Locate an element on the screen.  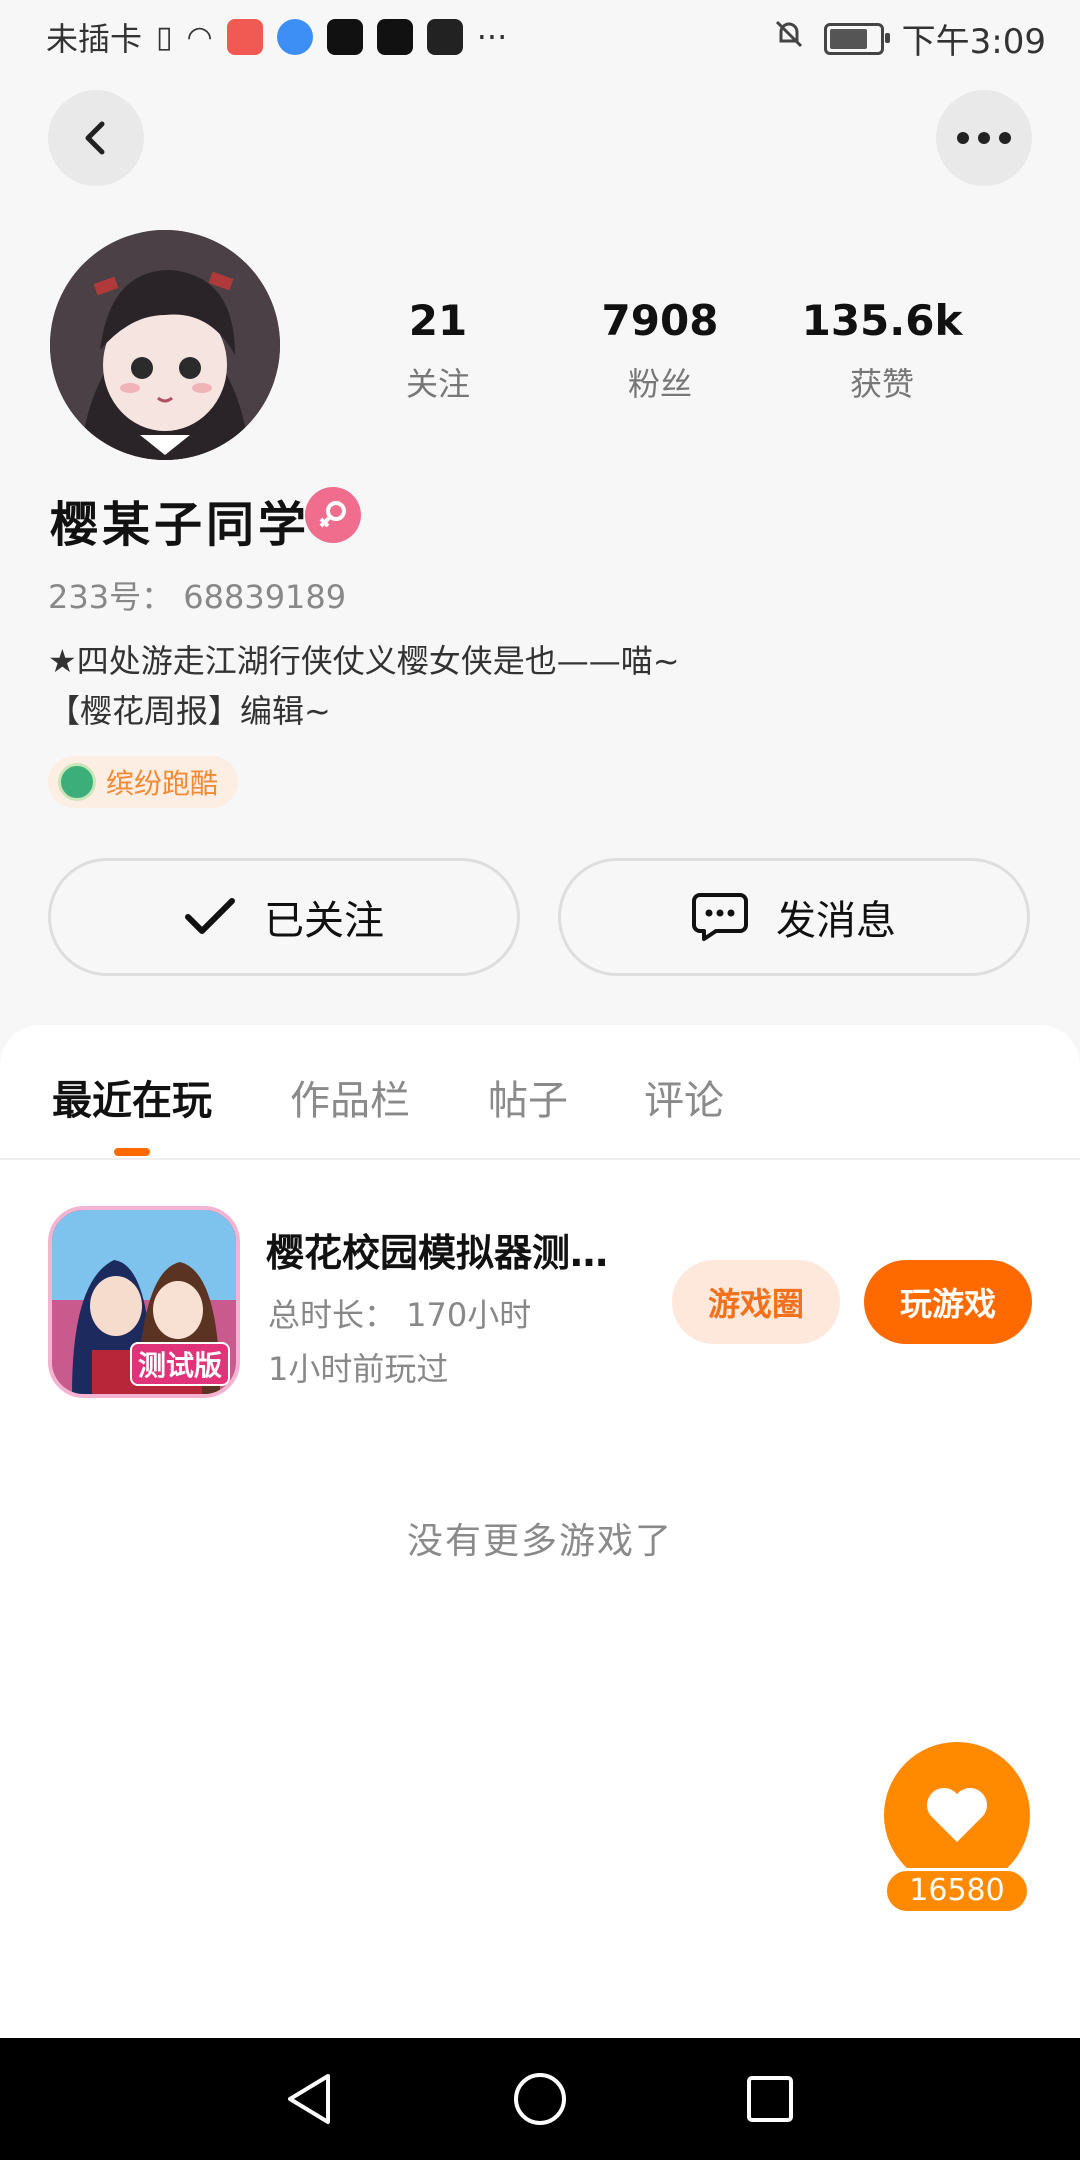
more-button is located at coordinates (984, 138).